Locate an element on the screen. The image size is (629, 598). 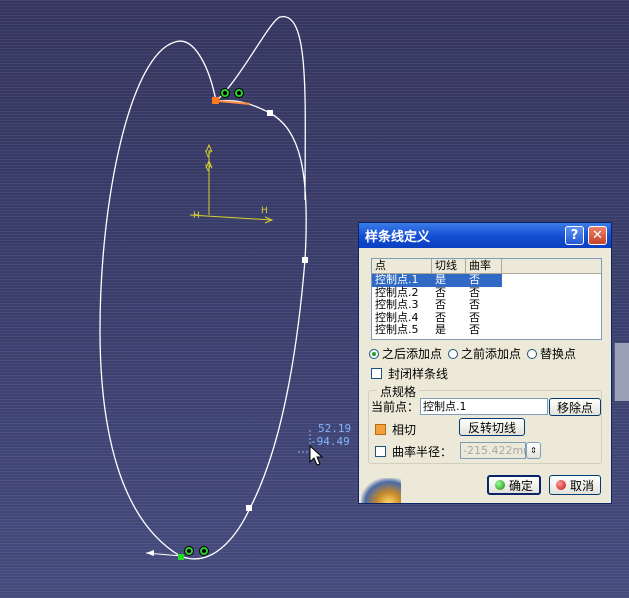
row-point: 控制点.1 is located at coordinates (402, 280).